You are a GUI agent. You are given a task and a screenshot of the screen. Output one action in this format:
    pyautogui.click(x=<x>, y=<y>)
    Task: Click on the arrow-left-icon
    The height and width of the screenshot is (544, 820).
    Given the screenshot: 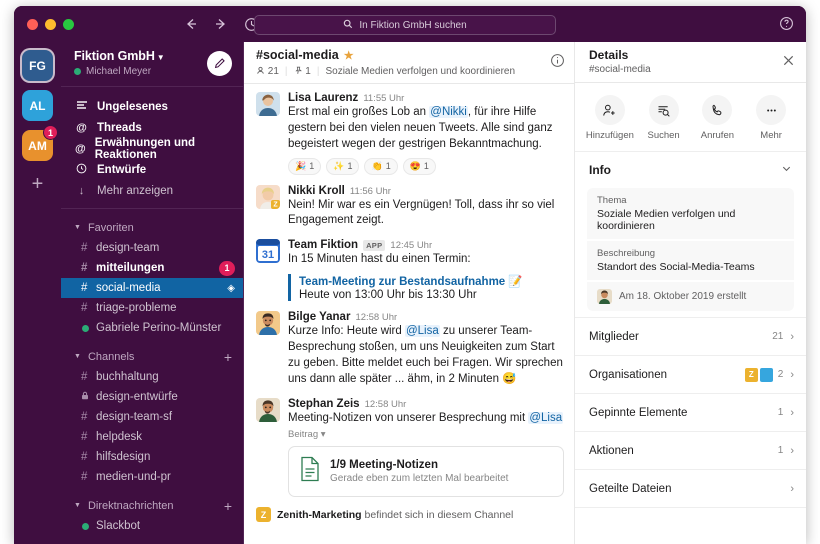 What is the action you would take?
    pyautogui.click(x=191, y=24)
    